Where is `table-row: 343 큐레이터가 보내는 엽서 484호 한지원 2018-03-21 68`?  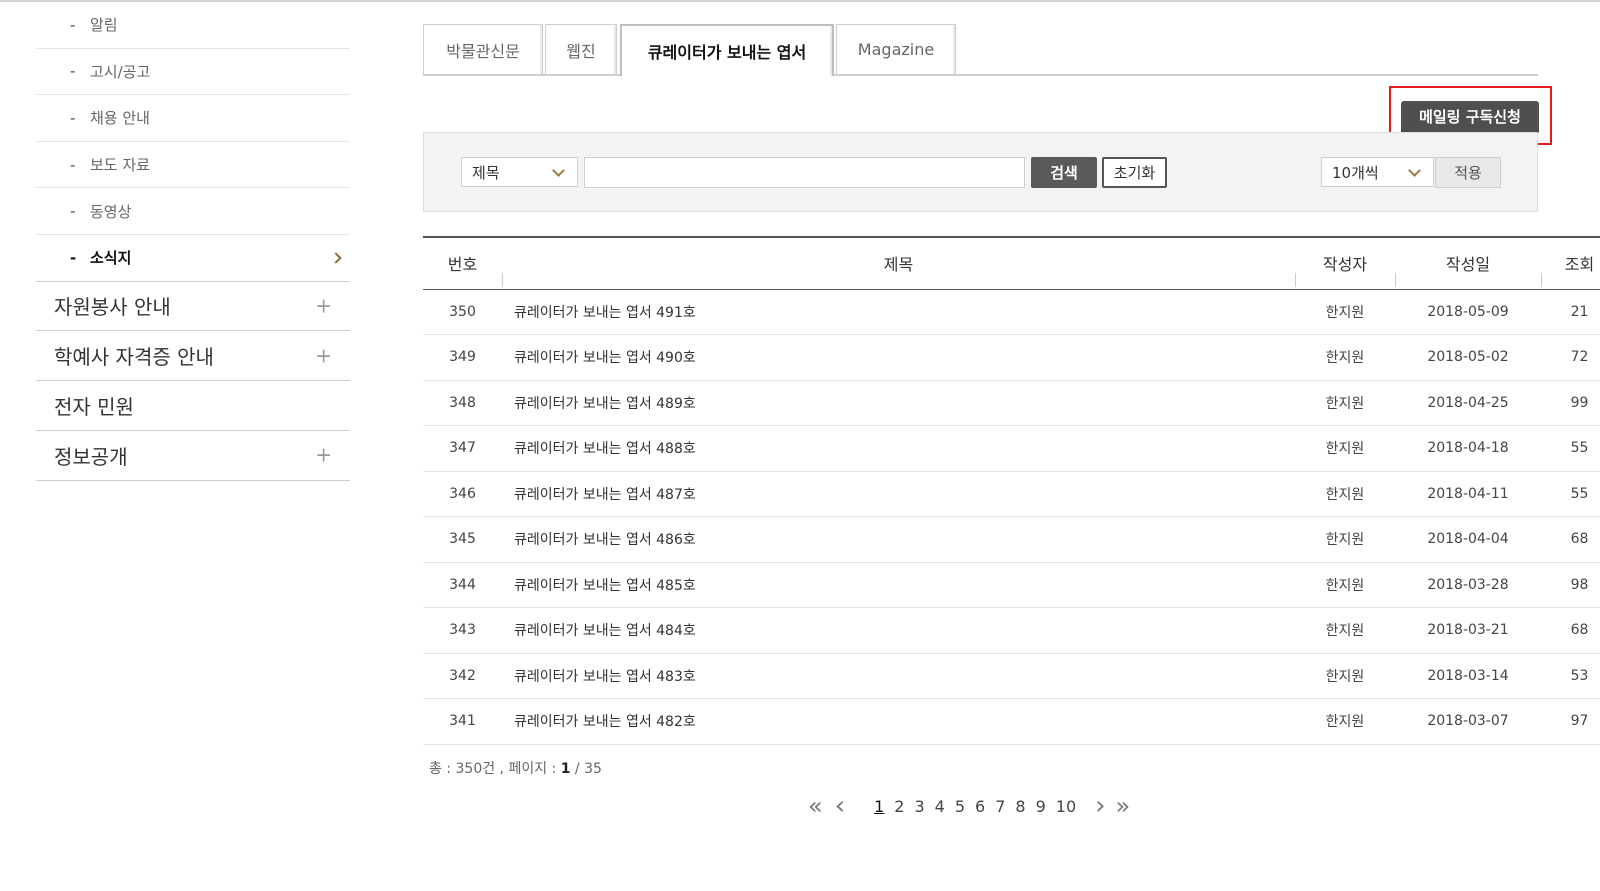 table-row: 343 큐레이터가 보내는 엽서 484호 한지원 2018-03-21 68 is located at coordinates (1011, 631).